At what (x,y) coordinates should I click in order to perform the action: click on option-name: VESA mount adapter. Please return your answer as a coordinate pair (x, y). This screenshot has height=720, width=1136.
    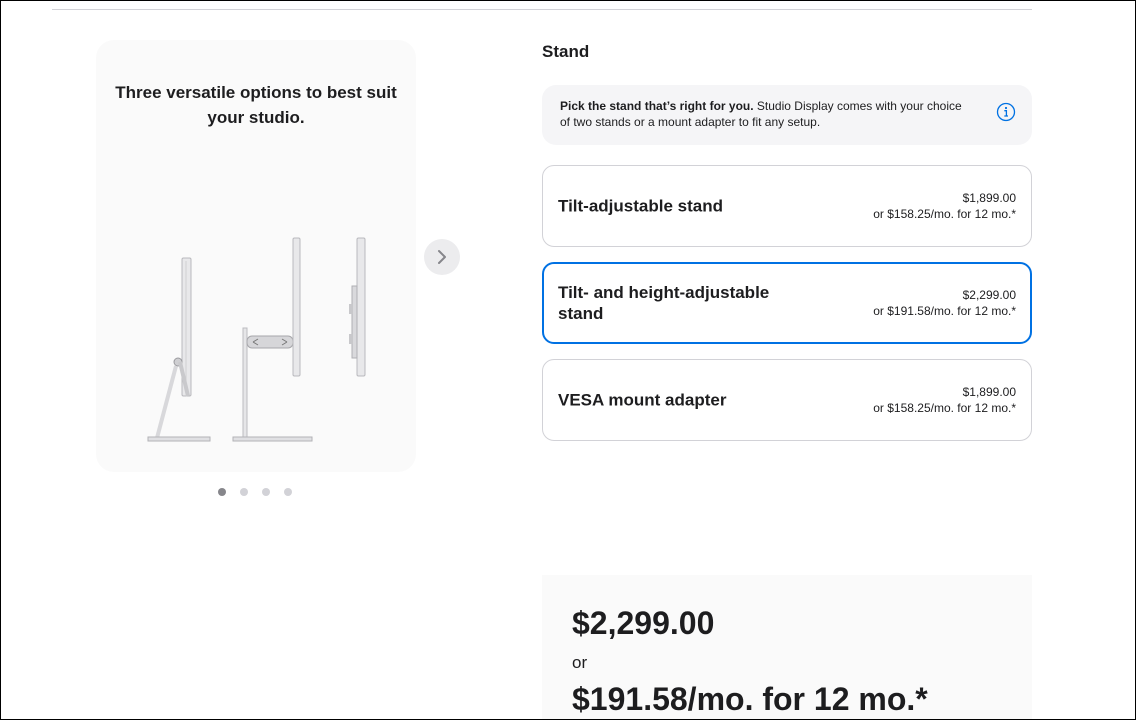
    Looking at the image, I should click on (642, 400).